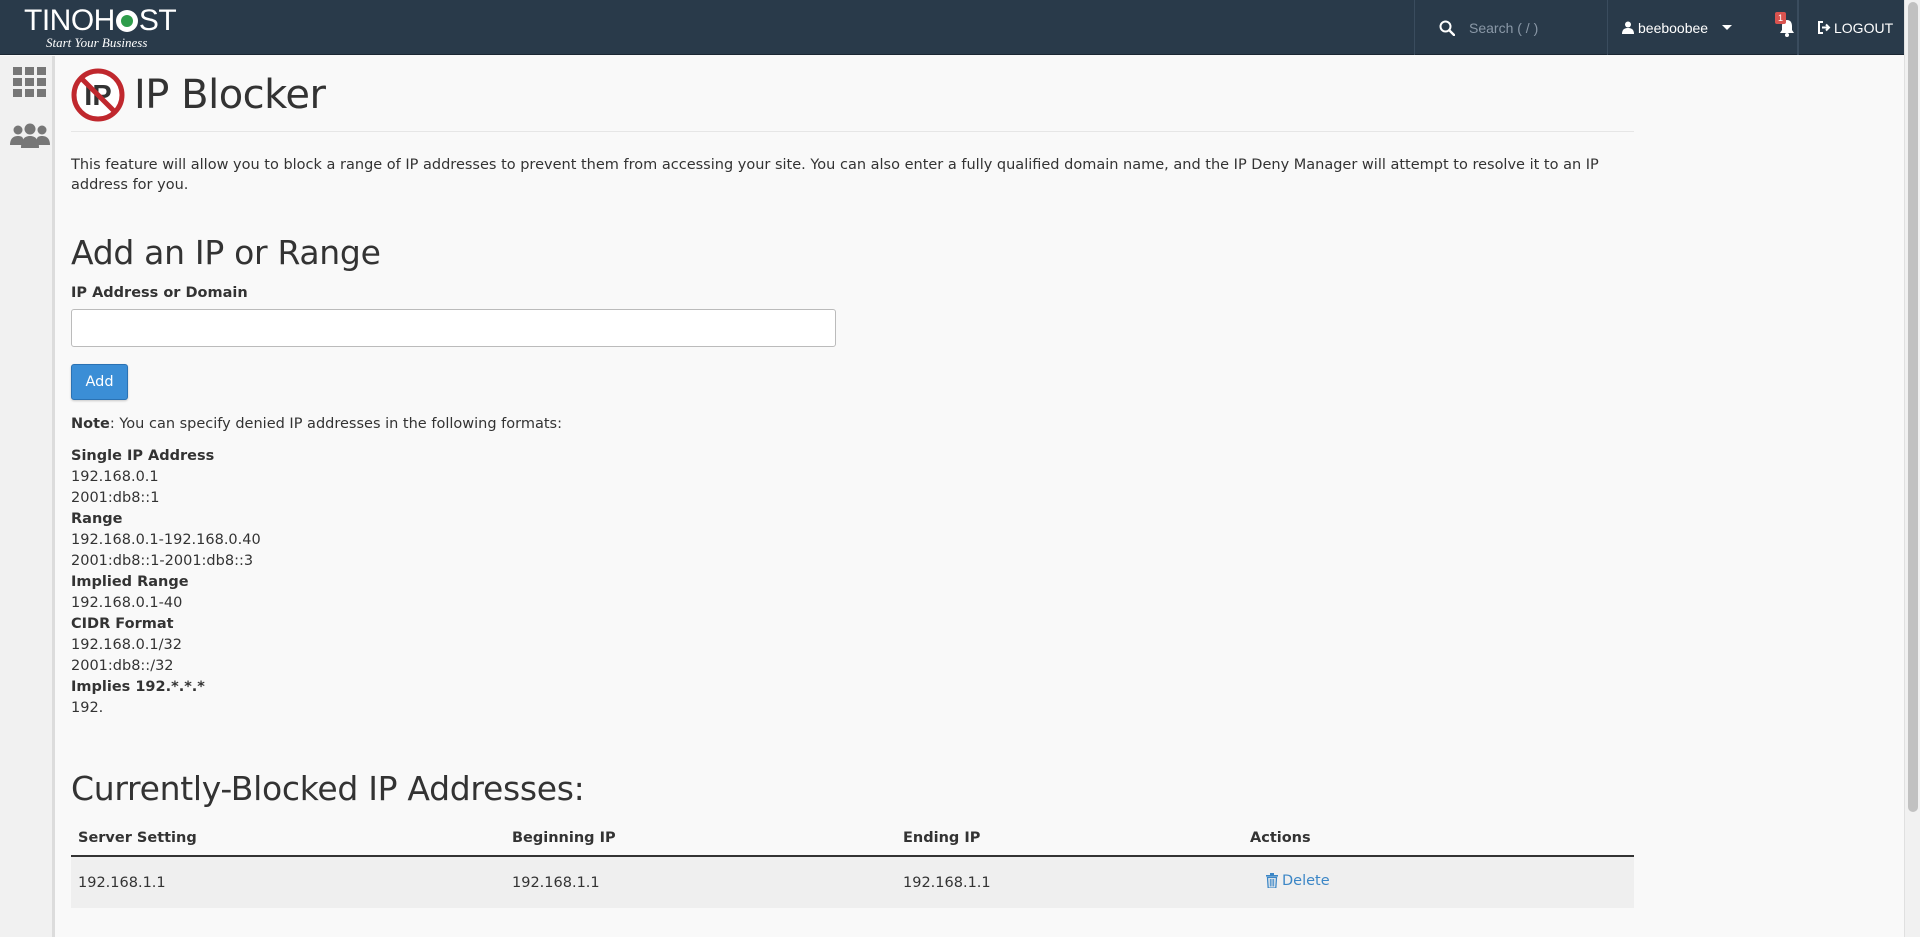 Image resolution: width=1920 pixels, height=937 pixels. I want to click on delete-label: Delete, so click(1306, 880).